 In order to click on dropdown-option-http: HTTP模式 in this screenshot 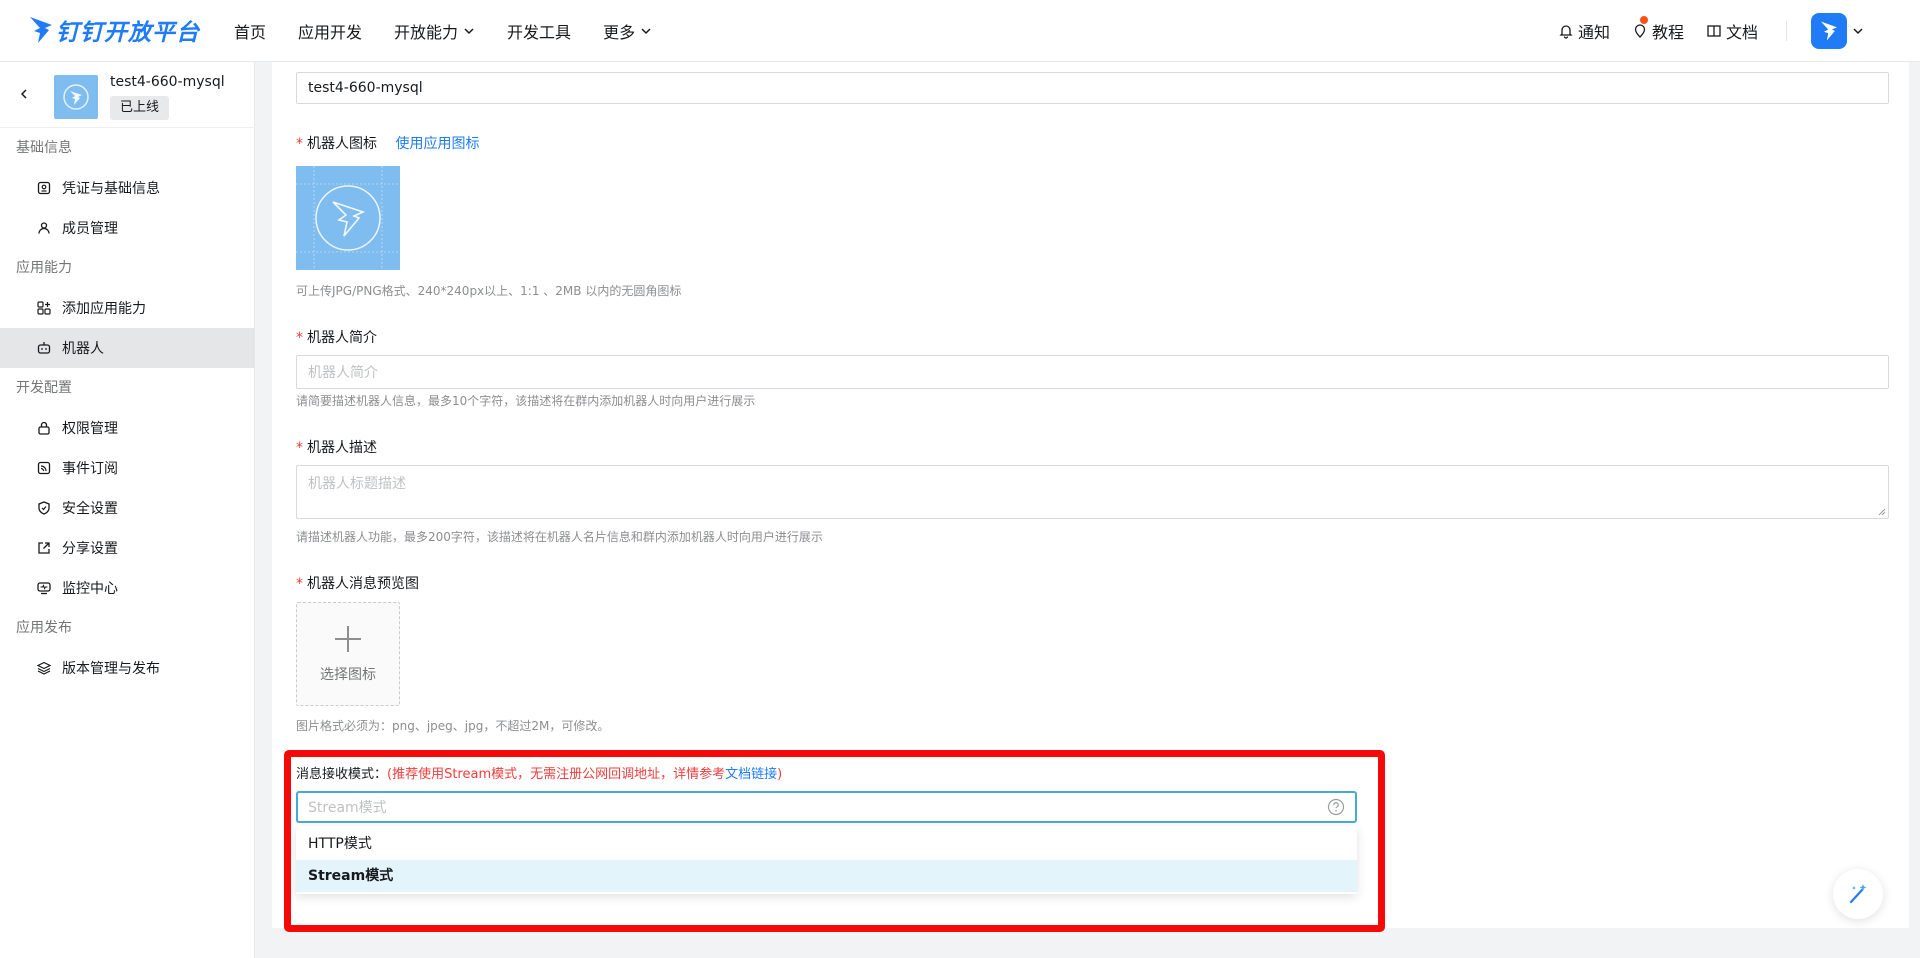, I will do `click(826, 844)`.